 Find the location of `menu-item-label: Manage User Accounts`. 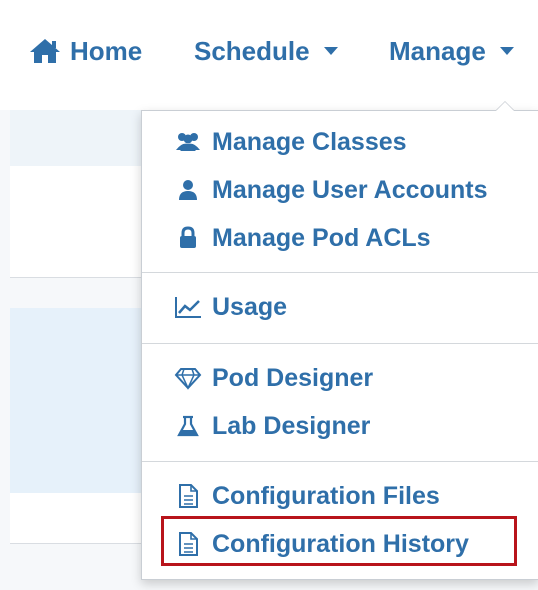

menu-item-label: Manage User Accounts is located at coordinates (350, 189).